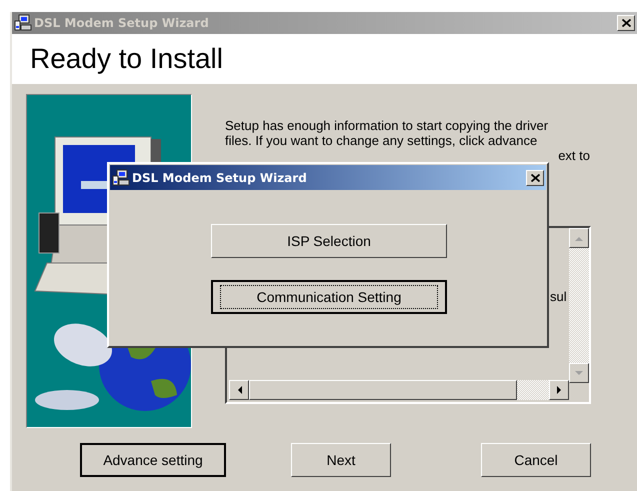 The image size is (637, 491). Describe the element at coordinates (574, 155) in the screenshot. I see `instruction-text: ext to` at that location.